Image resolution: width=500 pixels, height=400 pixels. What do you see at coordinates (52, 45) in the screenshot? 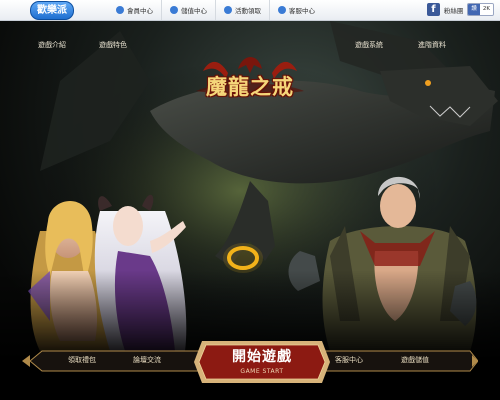
I see `menu-game-intro: 遊戲介紹` at bounding box center [52, 45].